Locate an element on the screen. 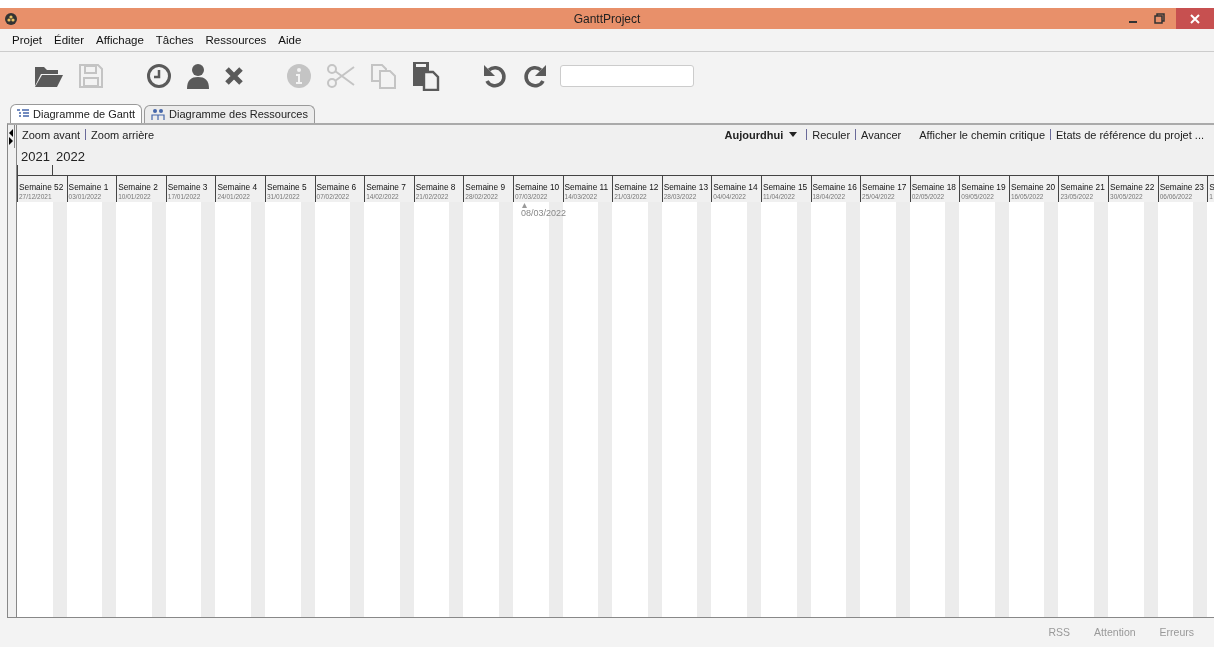 This screenshot has width=1214, height=647. year-label: 2021 is located at coordinates (35, 156).